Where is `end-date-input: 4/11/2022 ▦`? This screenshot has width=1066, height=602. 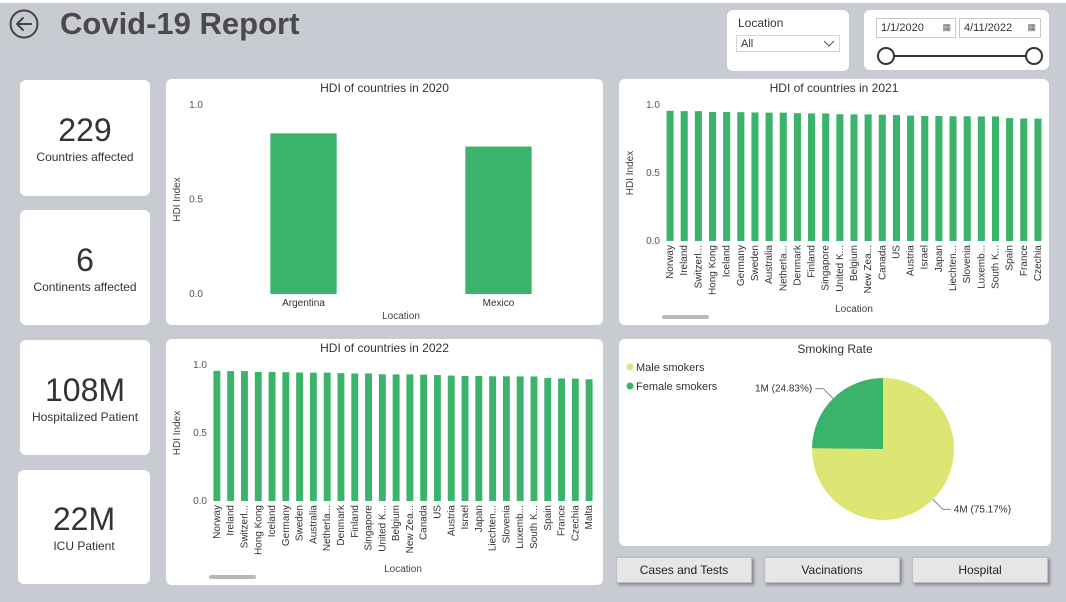
end-date-input: 4/11/2022 ▦ is located at coordinates (1000, 28).